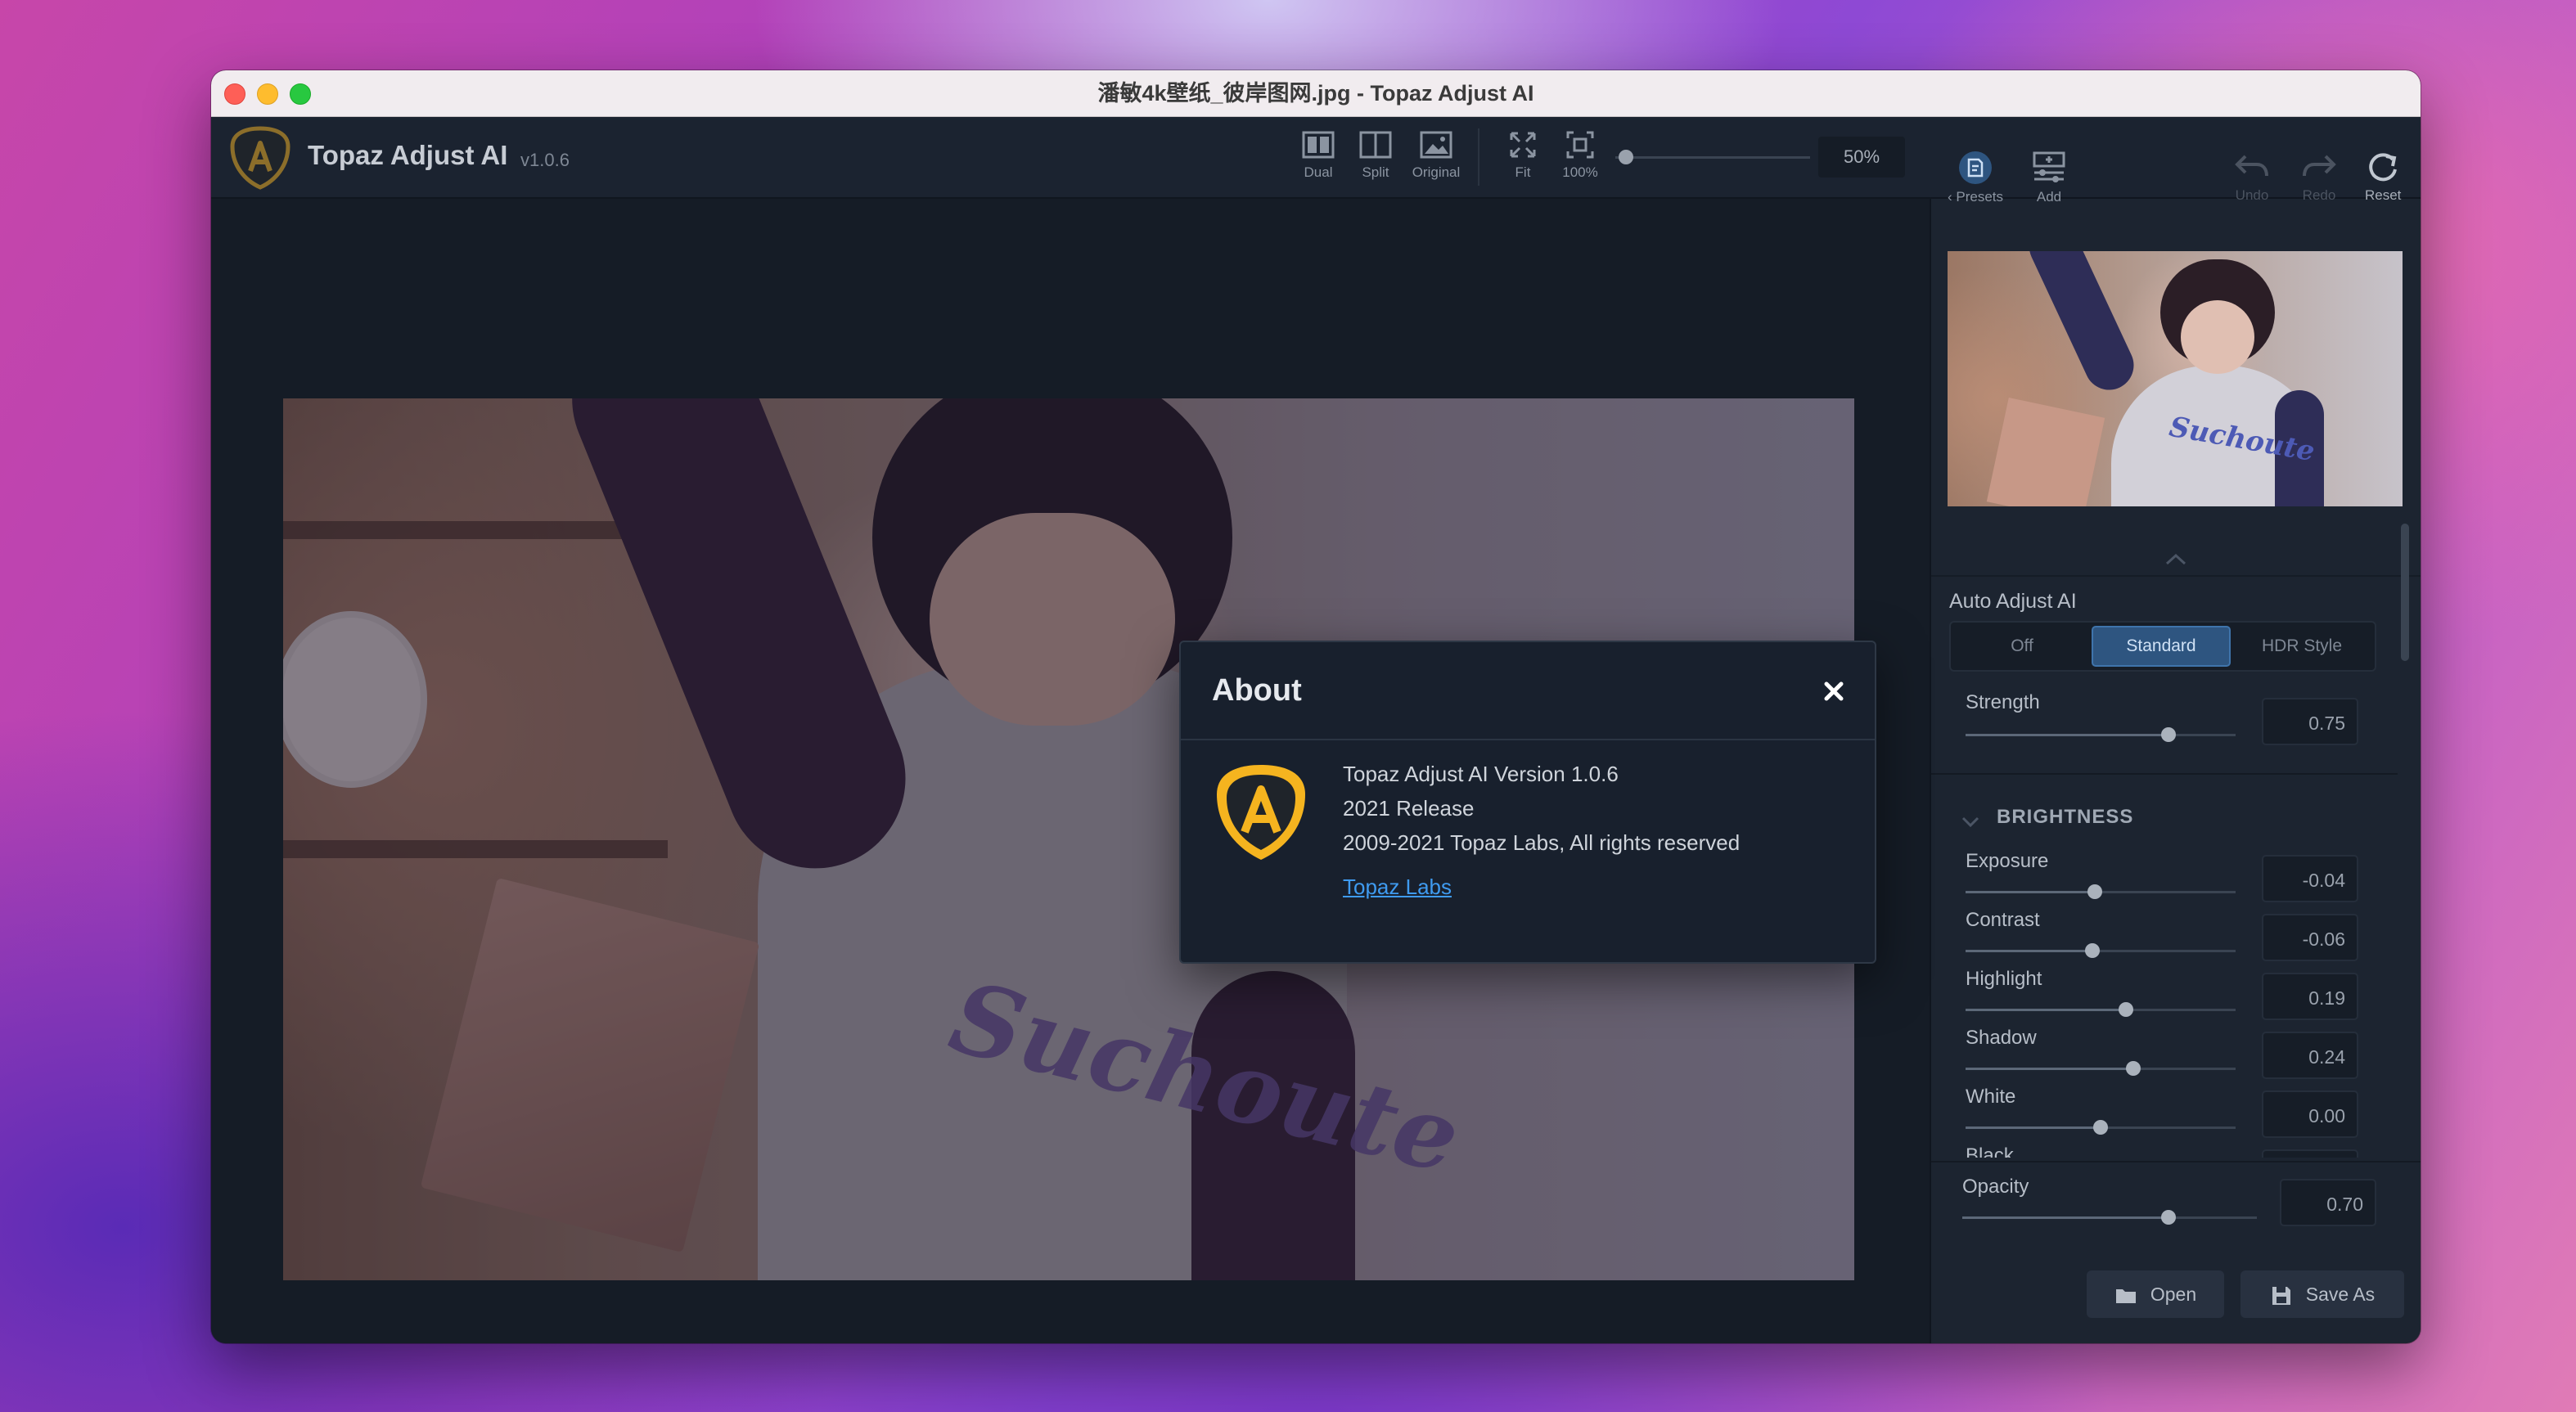 Image resolution: width=2576 pixels, height=1412 pixels. Describe the element at coordinates (1257, 690) in the screenshot. I see `about-dialog-title: About` at that location.